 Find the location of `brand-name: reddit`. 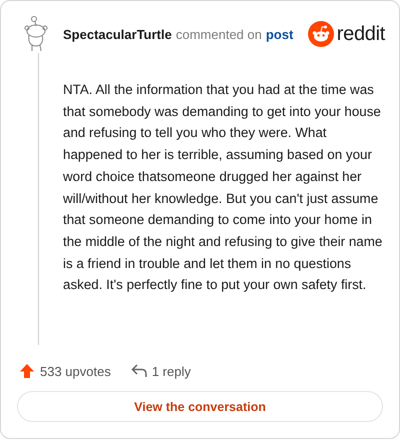

brand-name: reddit is located at coordinates (360, 34).